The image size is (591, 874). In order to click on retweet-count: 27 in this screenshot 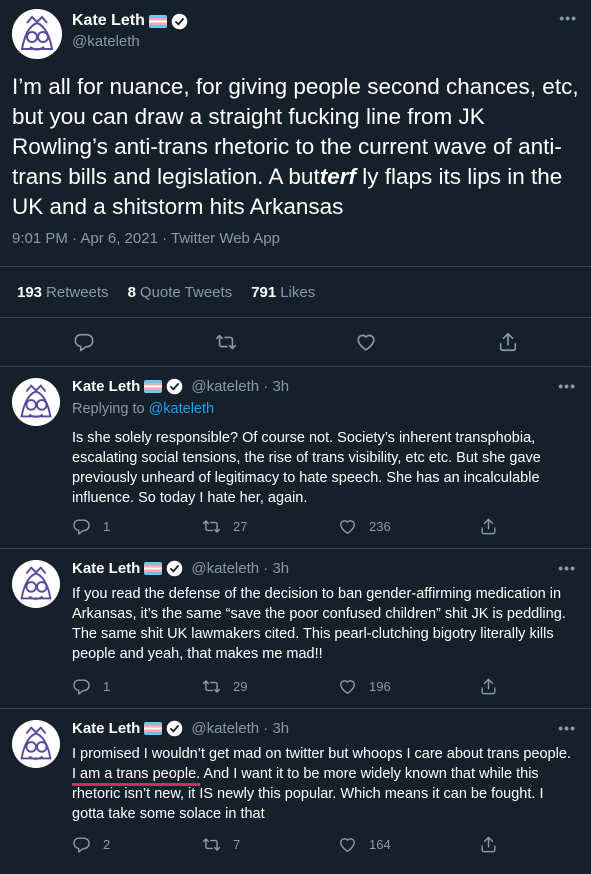, I will do `click(240, 526)`.